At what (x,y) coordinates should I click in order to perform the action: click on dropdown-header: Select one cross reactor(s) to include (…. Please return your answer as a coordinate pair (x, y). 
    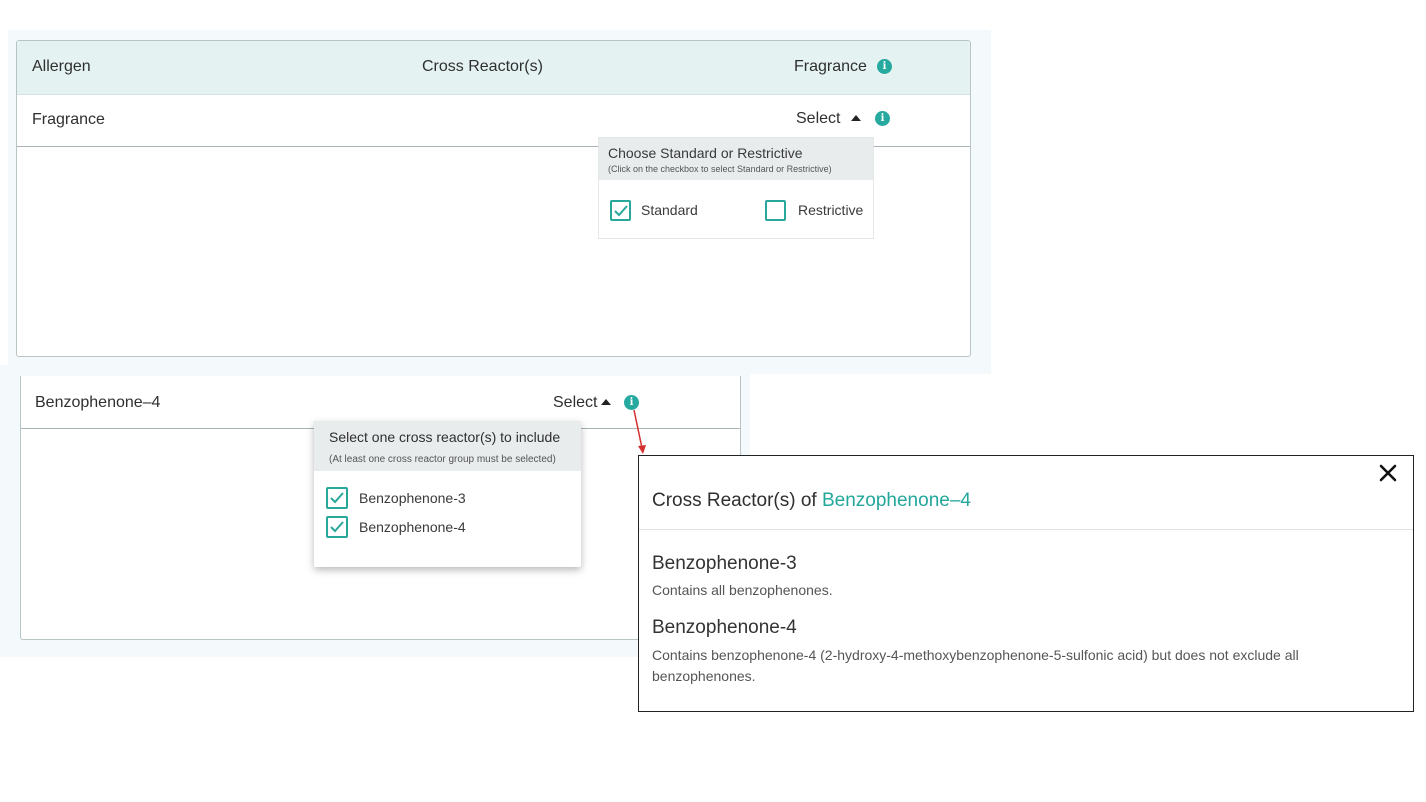
    Looking at the image, I should click on (447, 446).